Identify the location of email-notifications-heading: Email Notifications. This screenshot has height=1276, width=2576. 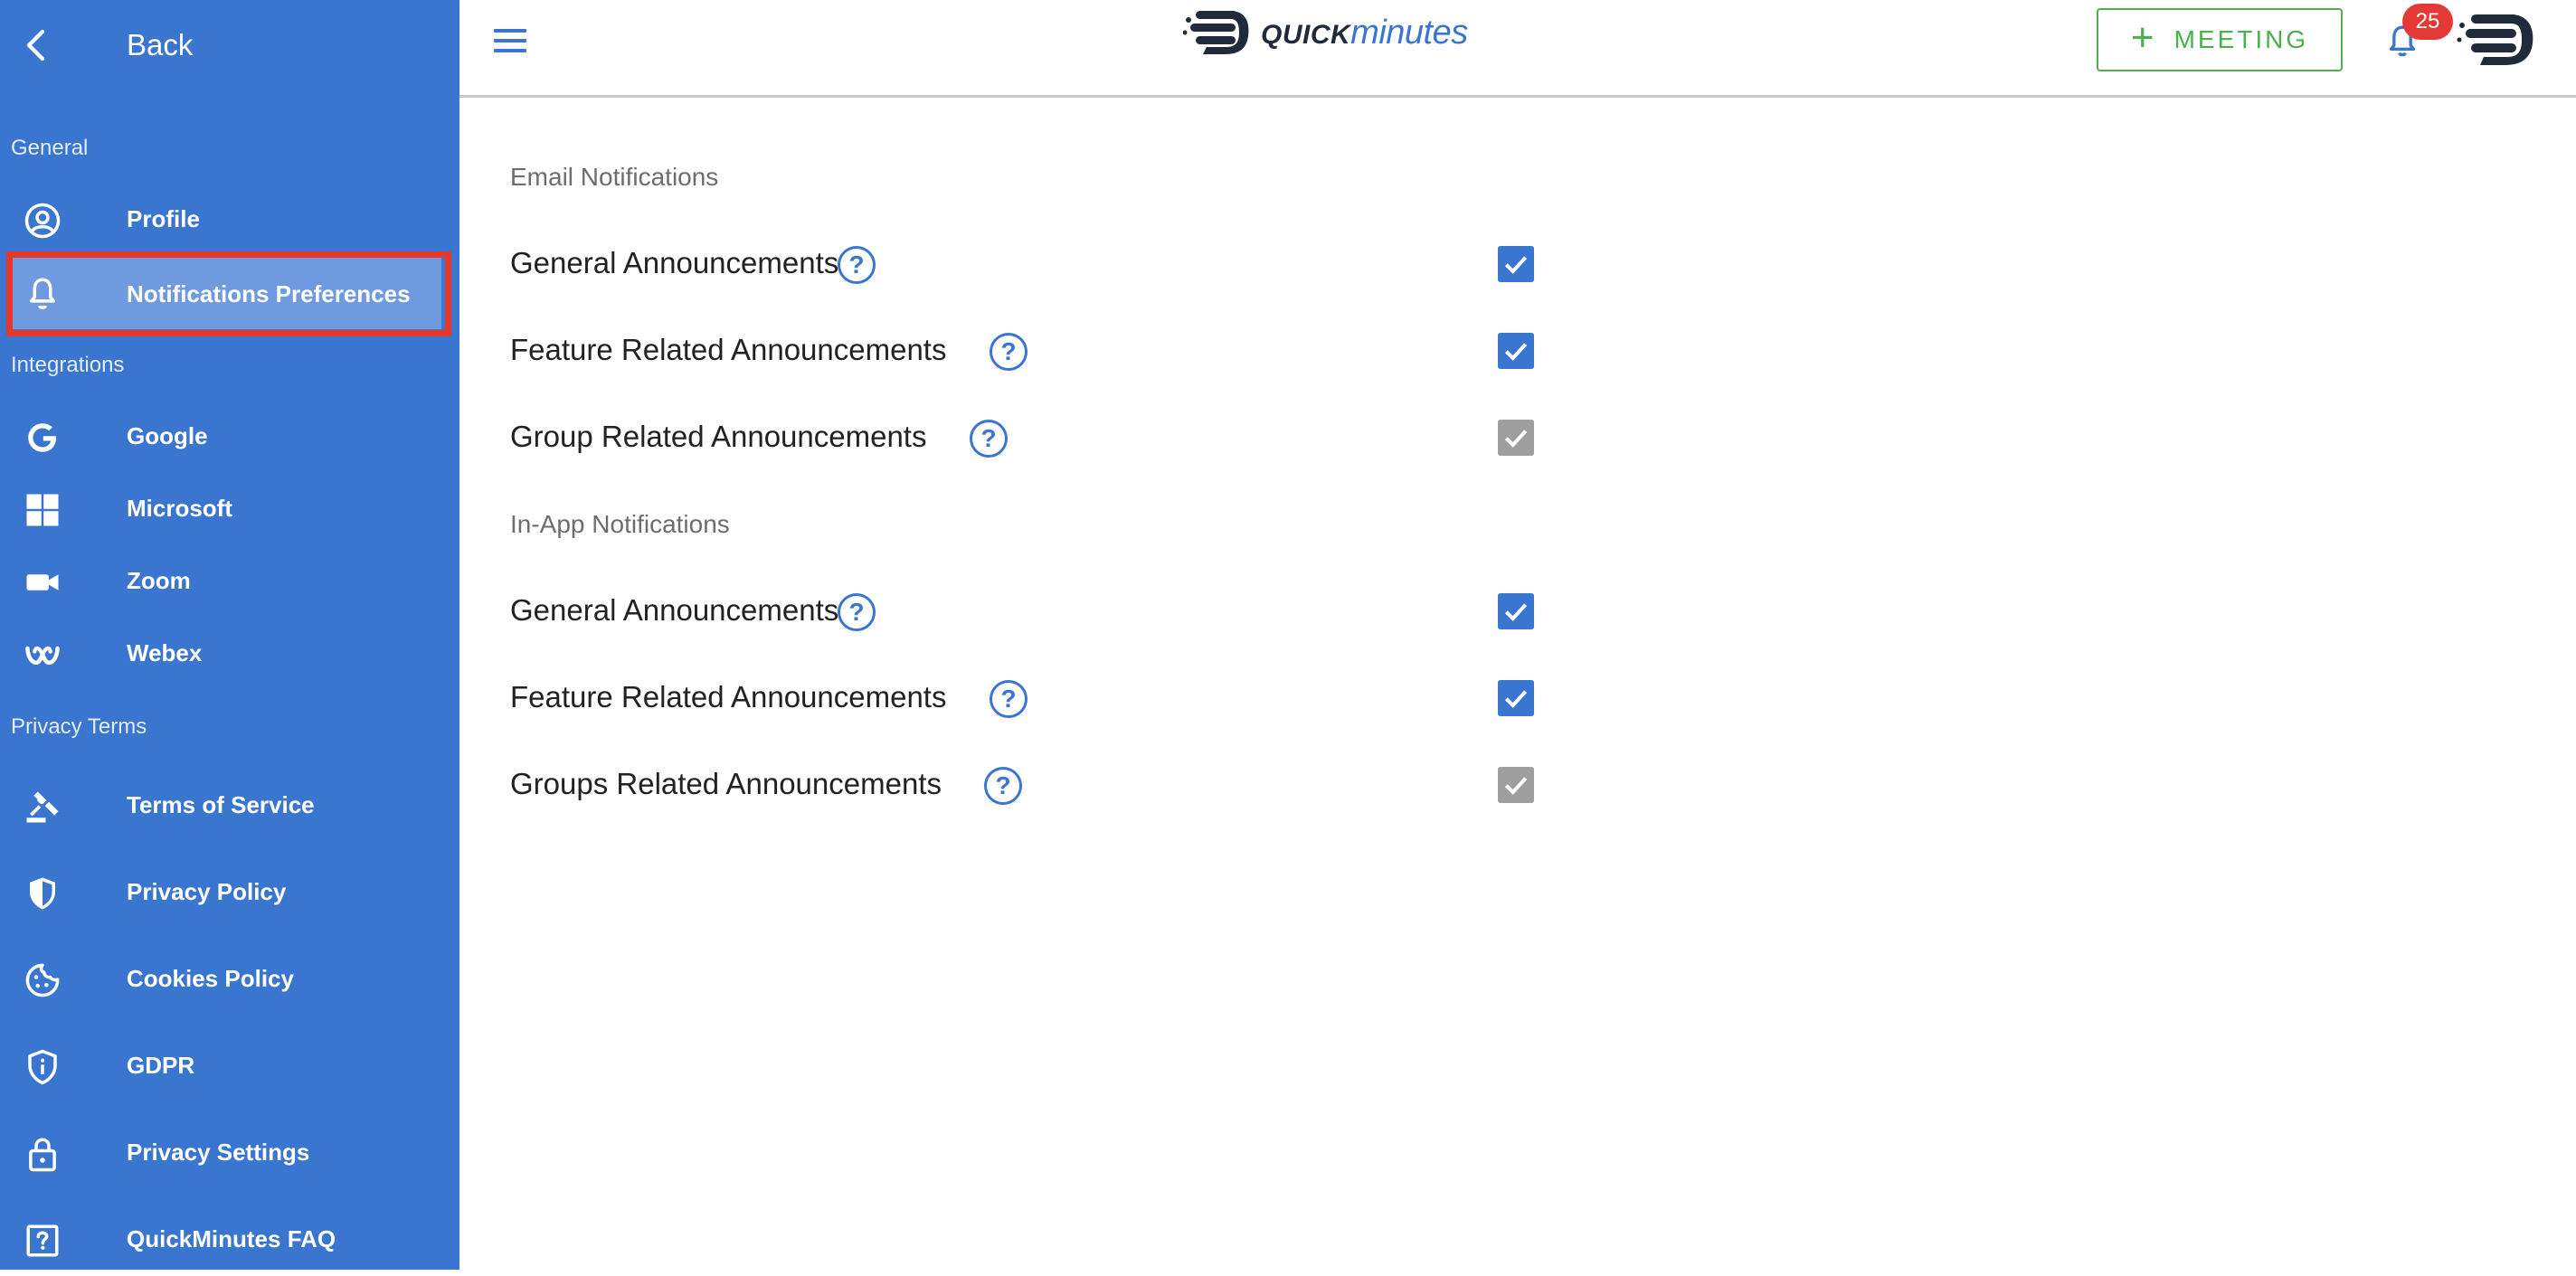
(615, 177).